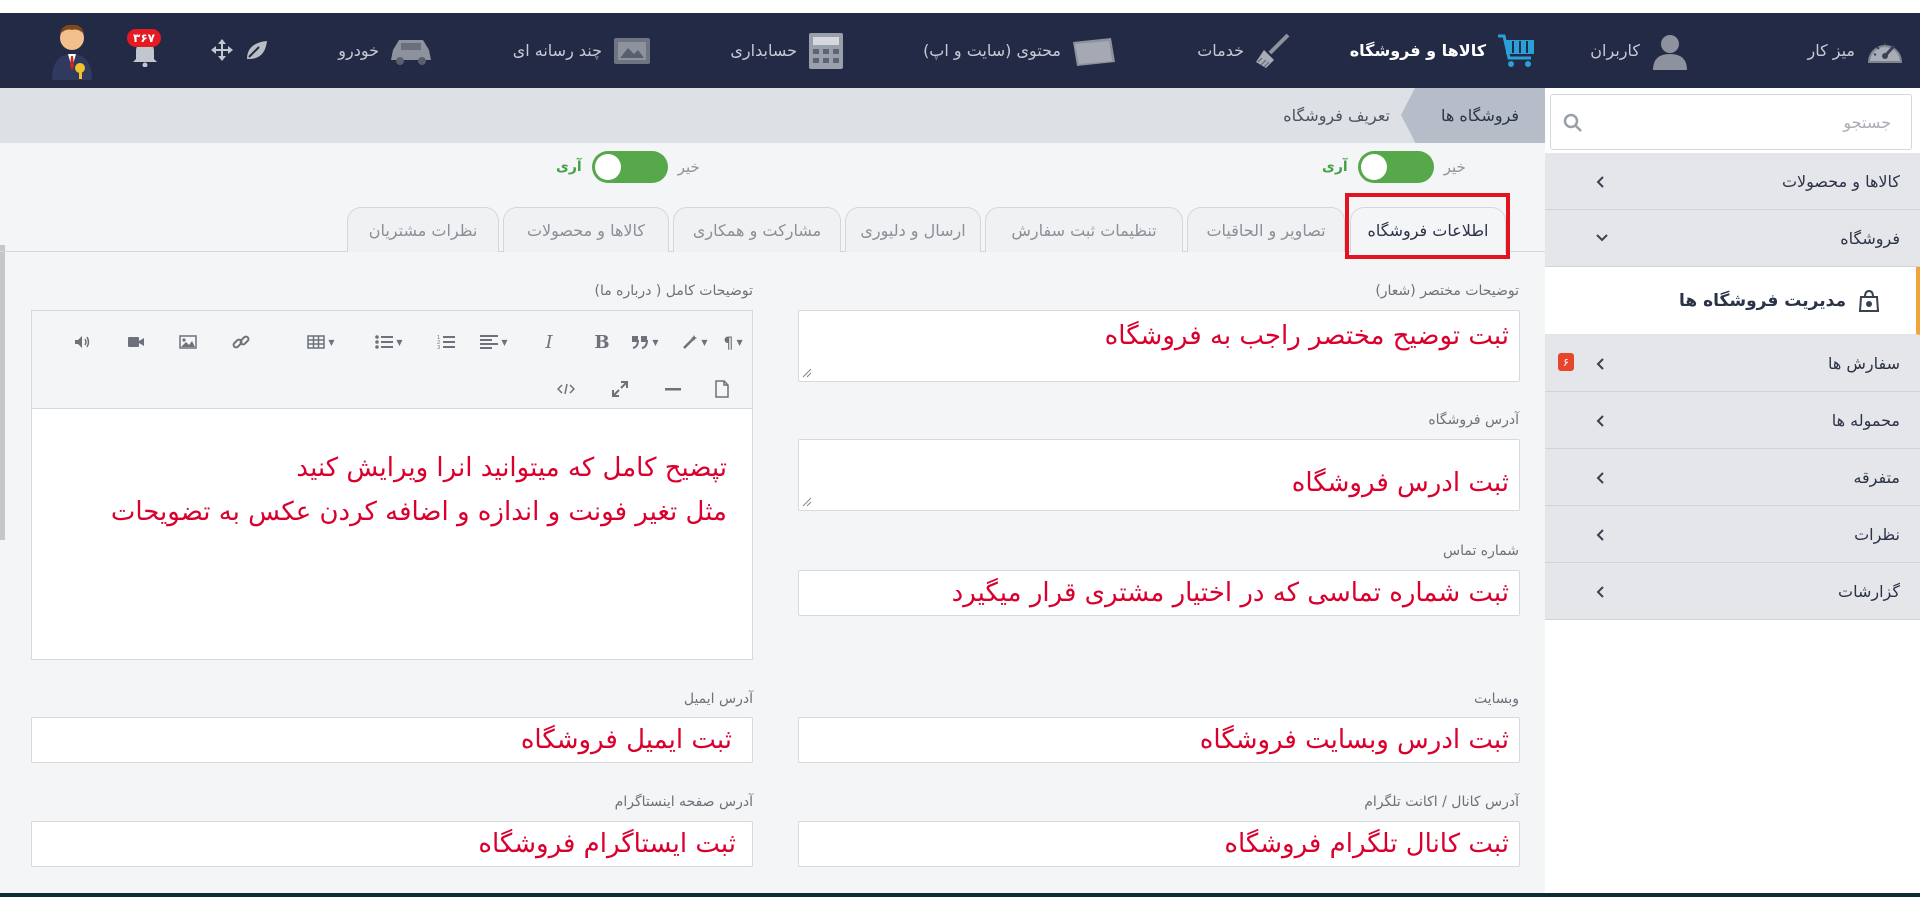 The image size is (1920, 897). I want to click on email-field: ثبت ایمیل فروشگاه, so click(392, 740).